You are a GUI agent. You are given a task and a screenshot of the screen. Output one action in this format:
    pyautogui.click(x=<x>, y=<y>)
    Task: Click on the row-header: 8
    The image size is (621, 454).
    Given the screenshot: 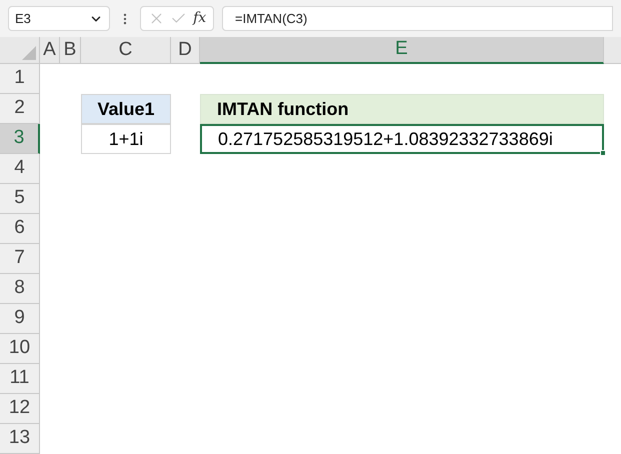 What is the action you would take?
    pyautogui.click(x=20, y=289)
    